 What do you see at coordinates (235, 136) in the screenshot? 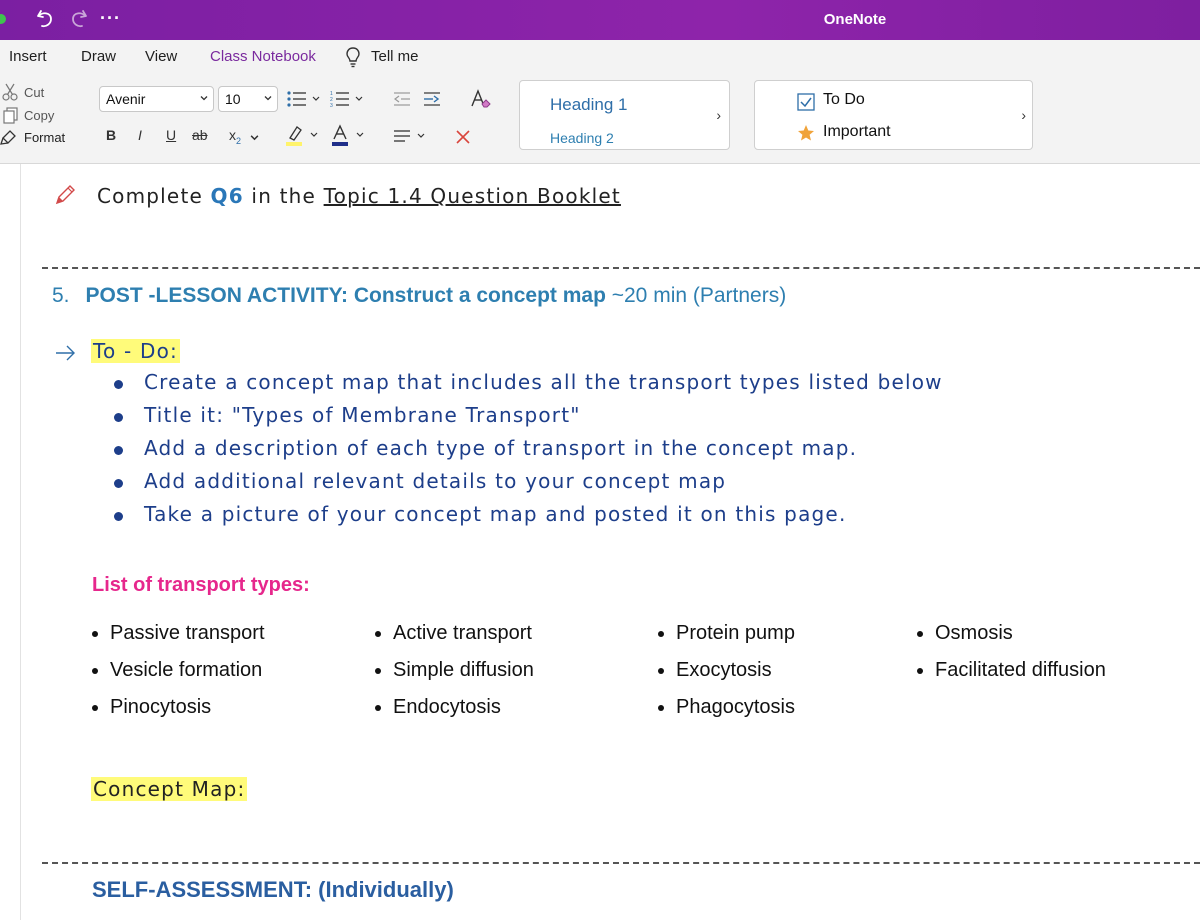
I see `subscript-button: x2` at bounding box center [235, 136].